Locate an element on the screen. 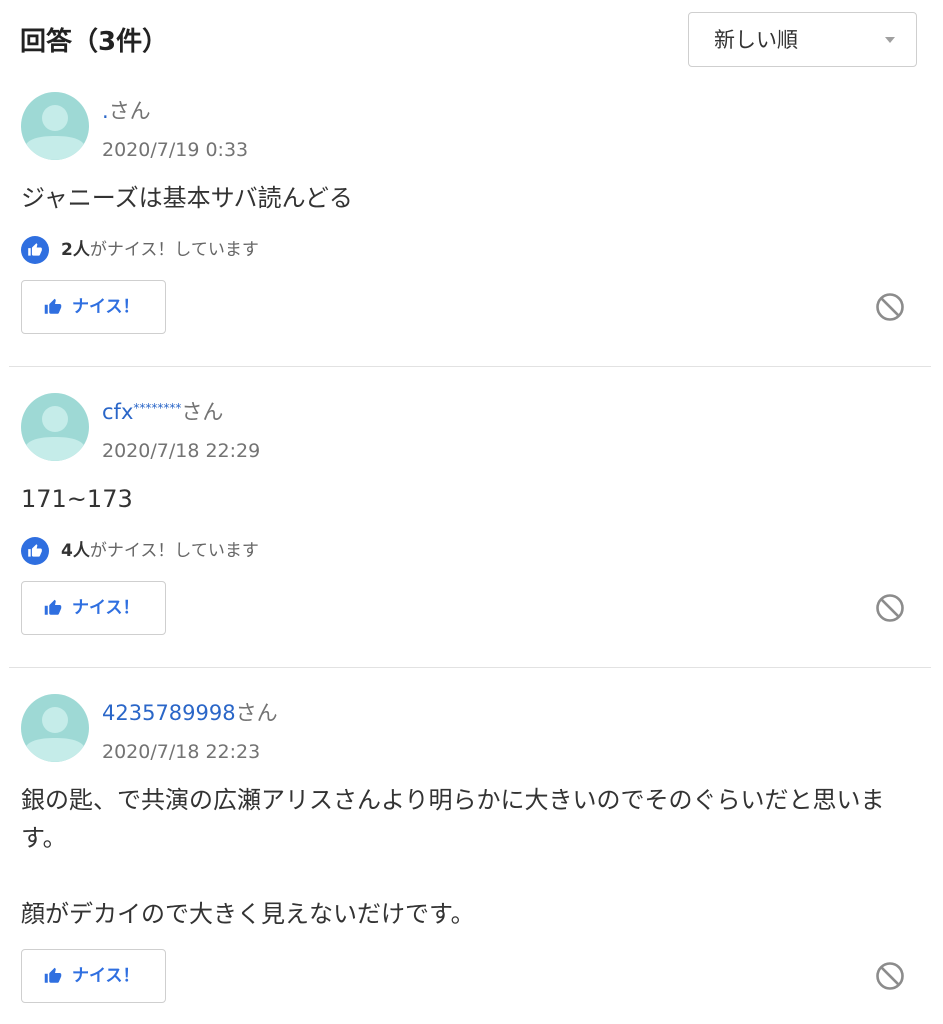 Image resolution: width=943 pixels, height=1024 pixels. user-name-link: . is located at coordinates (105, 111).